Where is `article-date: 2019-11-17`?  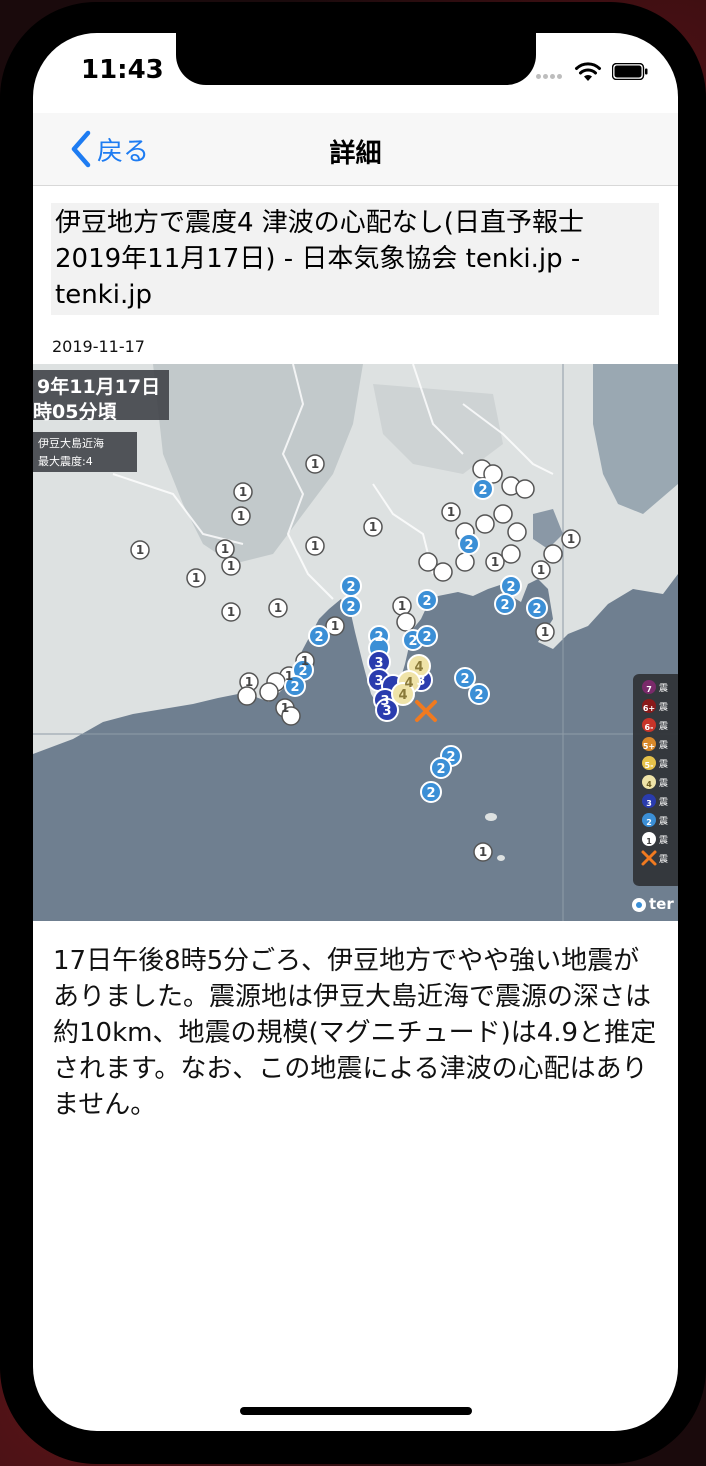 article-date: 2019-11-17 is located at coordinates (98, 346).